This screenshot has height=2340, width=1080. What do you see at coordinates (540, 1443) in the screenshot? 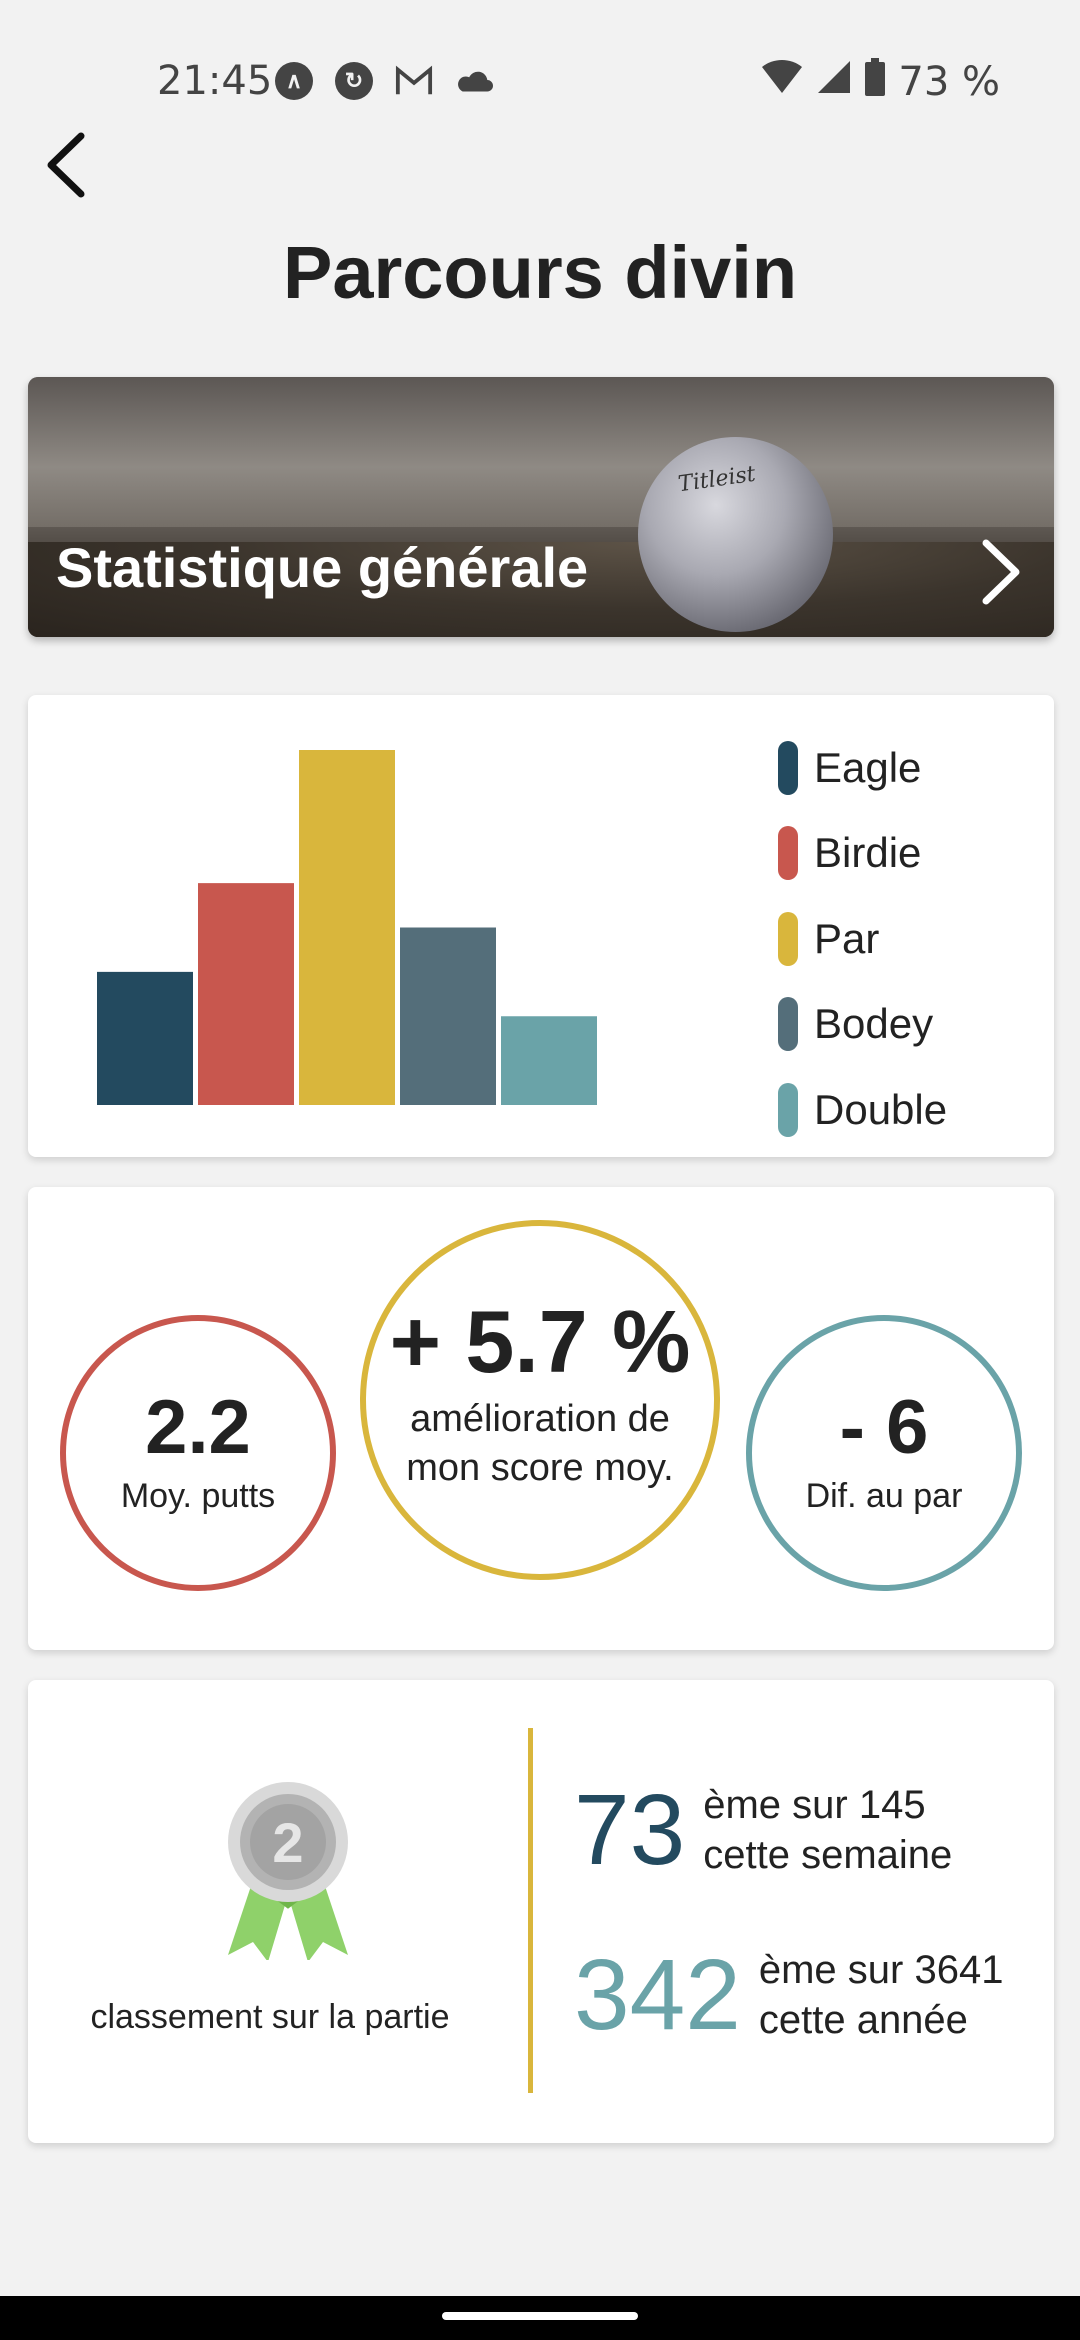
I see `improvement-label: amélioration de mon score moy.` at bounding box center [540, 1443].